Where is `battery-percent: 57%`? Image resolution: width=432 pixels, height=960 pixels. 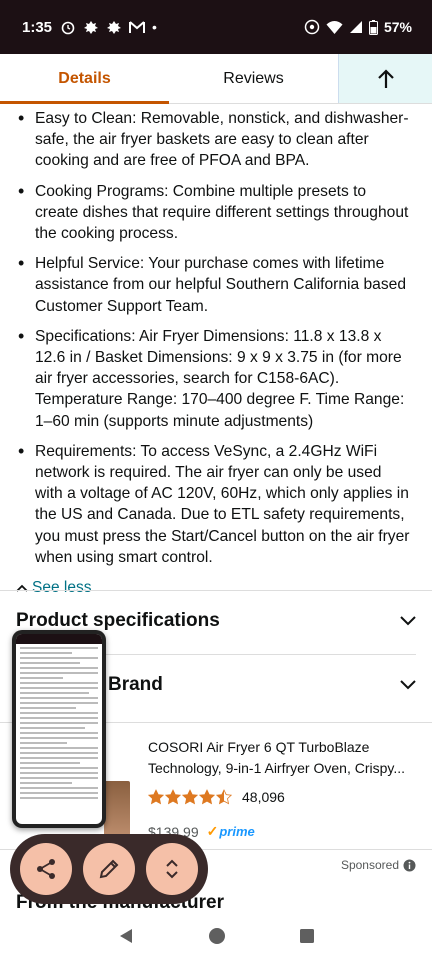
battery-percent: 57% is located at coordinates (397, 27).